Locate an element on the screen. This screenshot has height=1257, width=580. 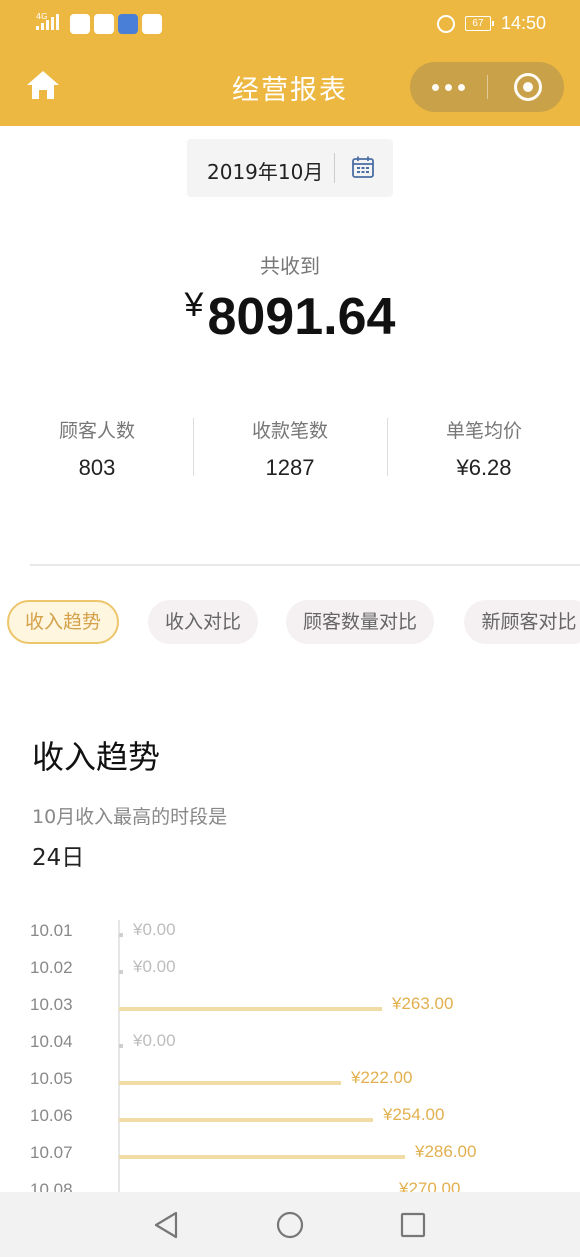
month-picker: 2019年10月 is located at coordinates (290, 168).